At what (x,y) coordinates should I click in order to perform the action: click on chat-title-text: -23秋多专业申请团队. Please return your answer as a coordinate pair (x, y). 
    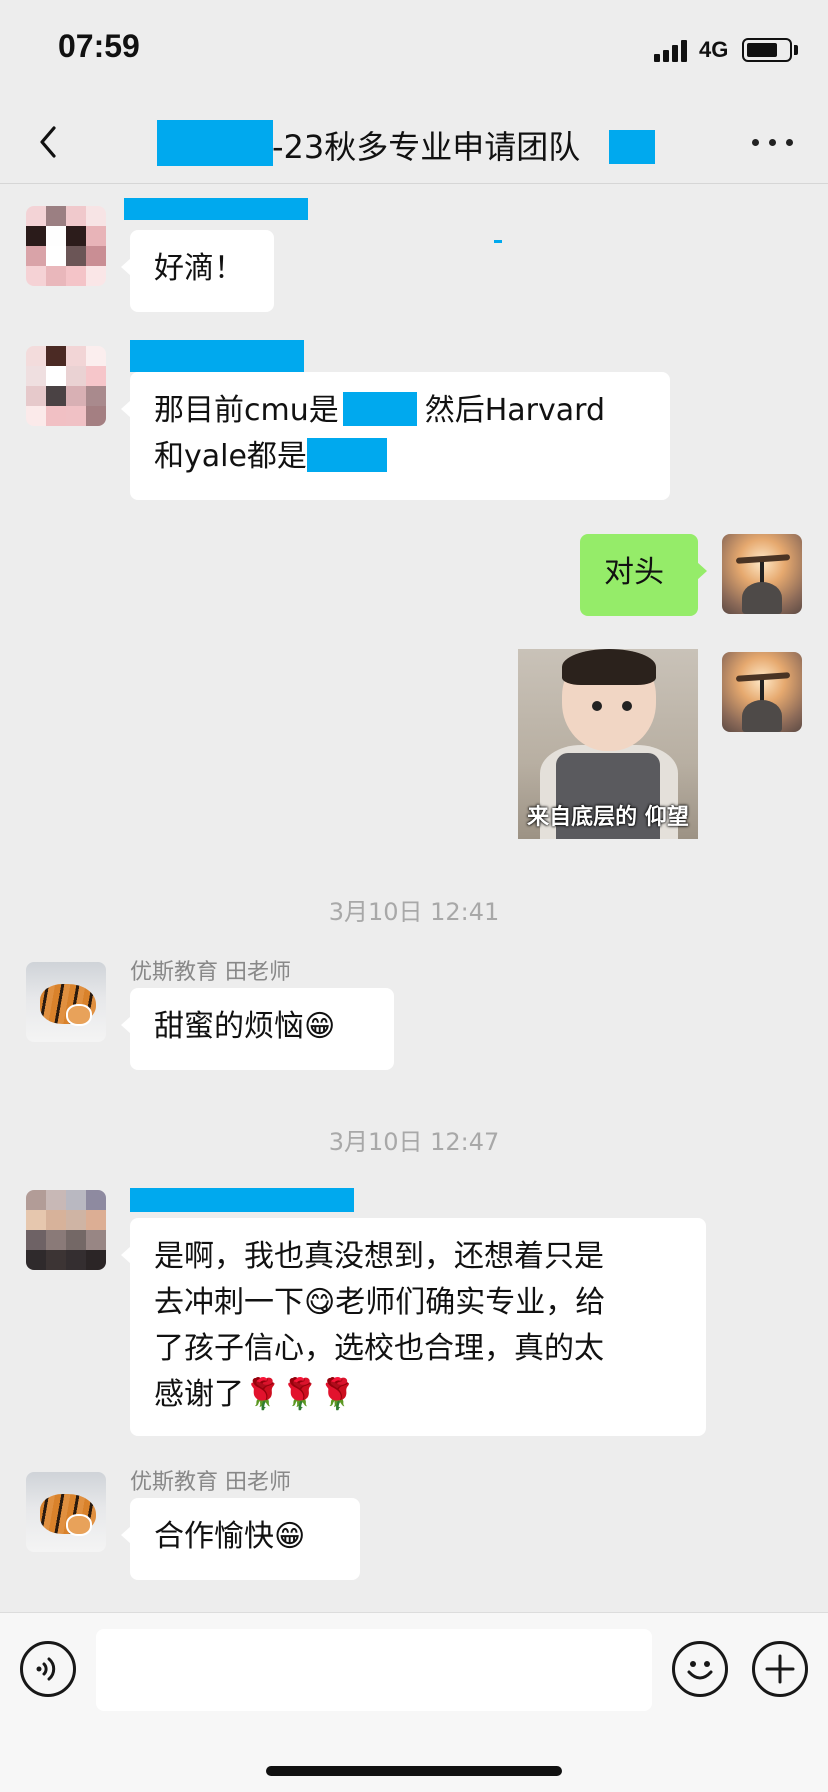
    Looking at the image, I should click on (426, 147).